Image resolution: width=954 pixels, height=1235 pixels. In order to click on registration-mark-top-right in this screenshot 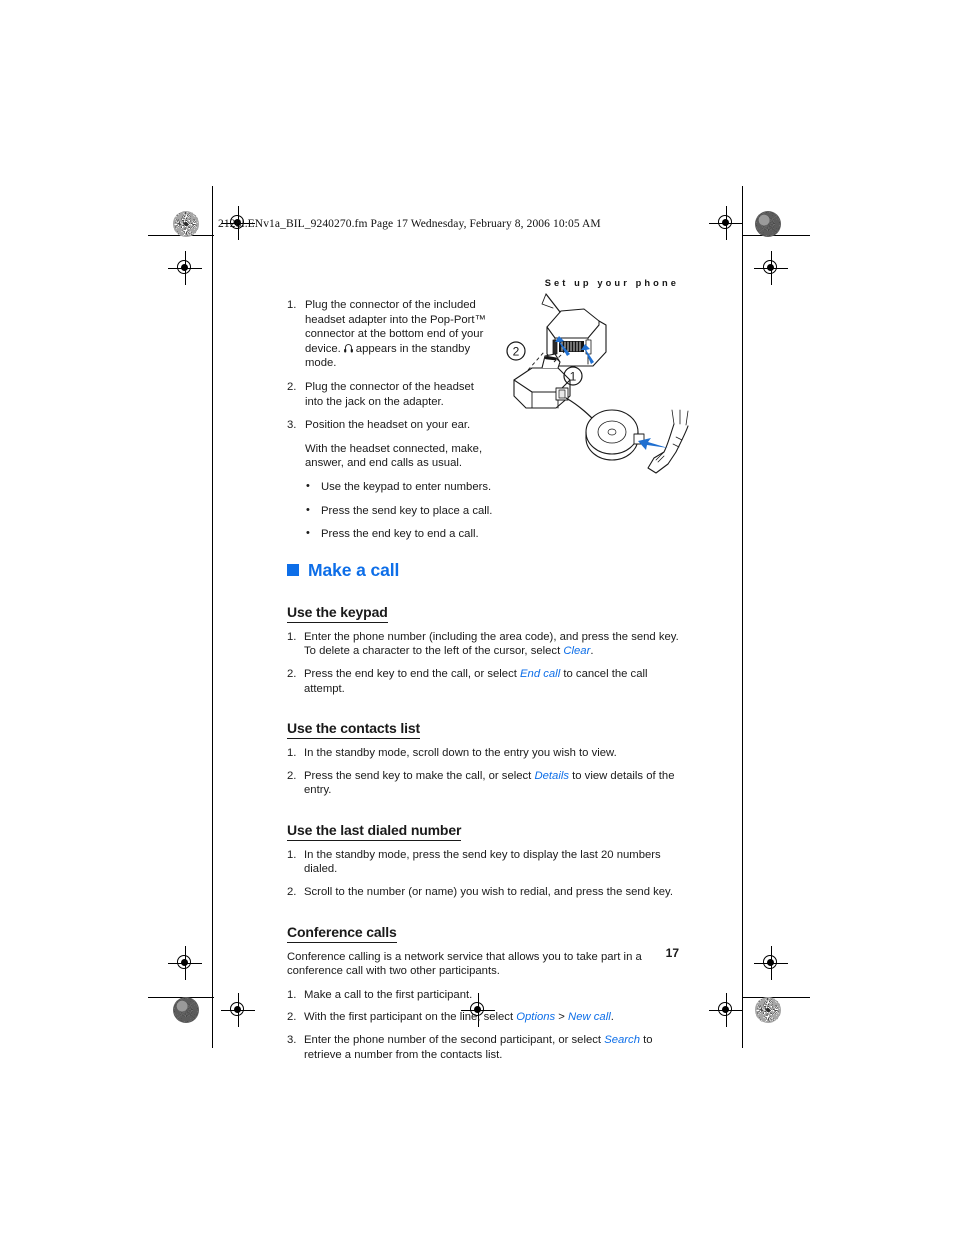, I will do `click(726, 223)`.